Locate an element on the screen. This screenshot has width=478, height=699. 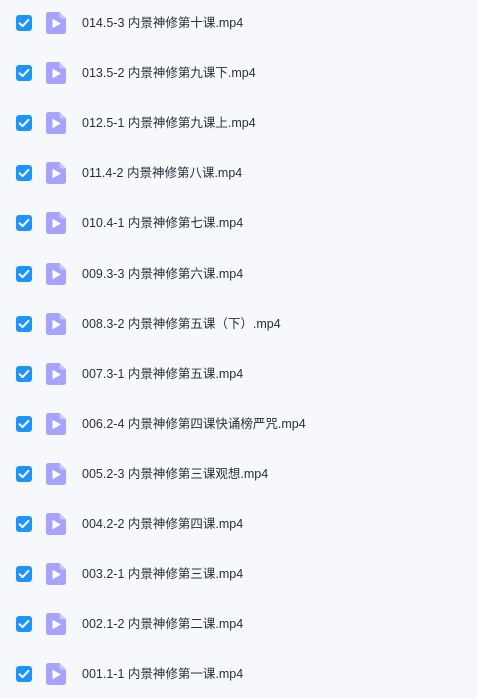
file-name: 007.3-1 内景神修第五课.mp4 is located at coordinates (162, 374).